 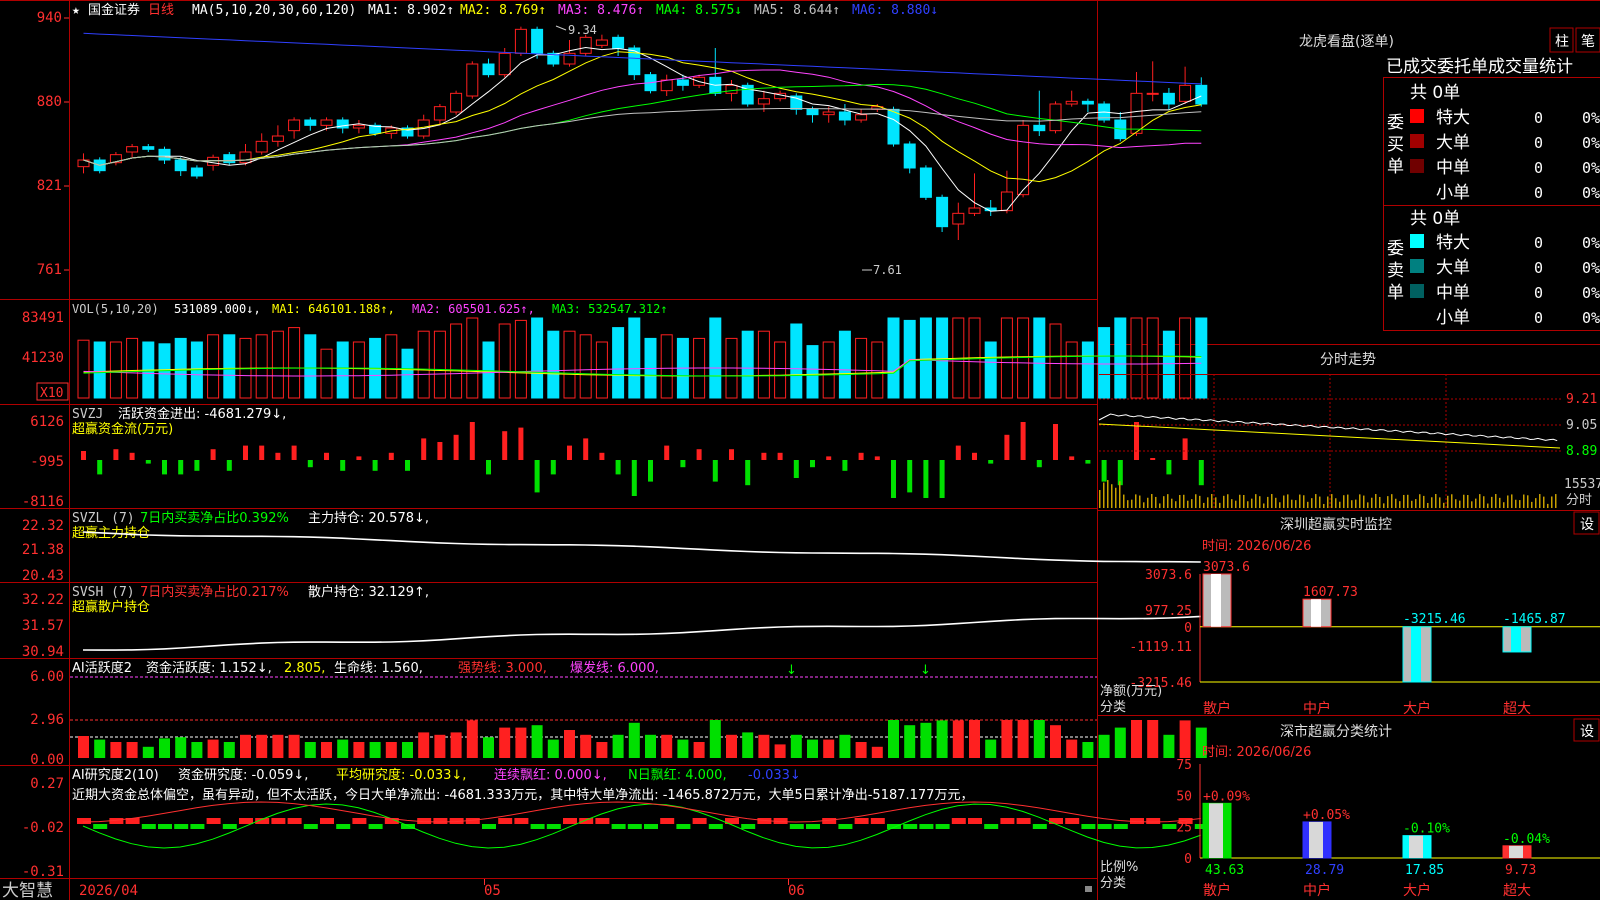 I want to click on period-label: 日线, so click(x=161, y=10).